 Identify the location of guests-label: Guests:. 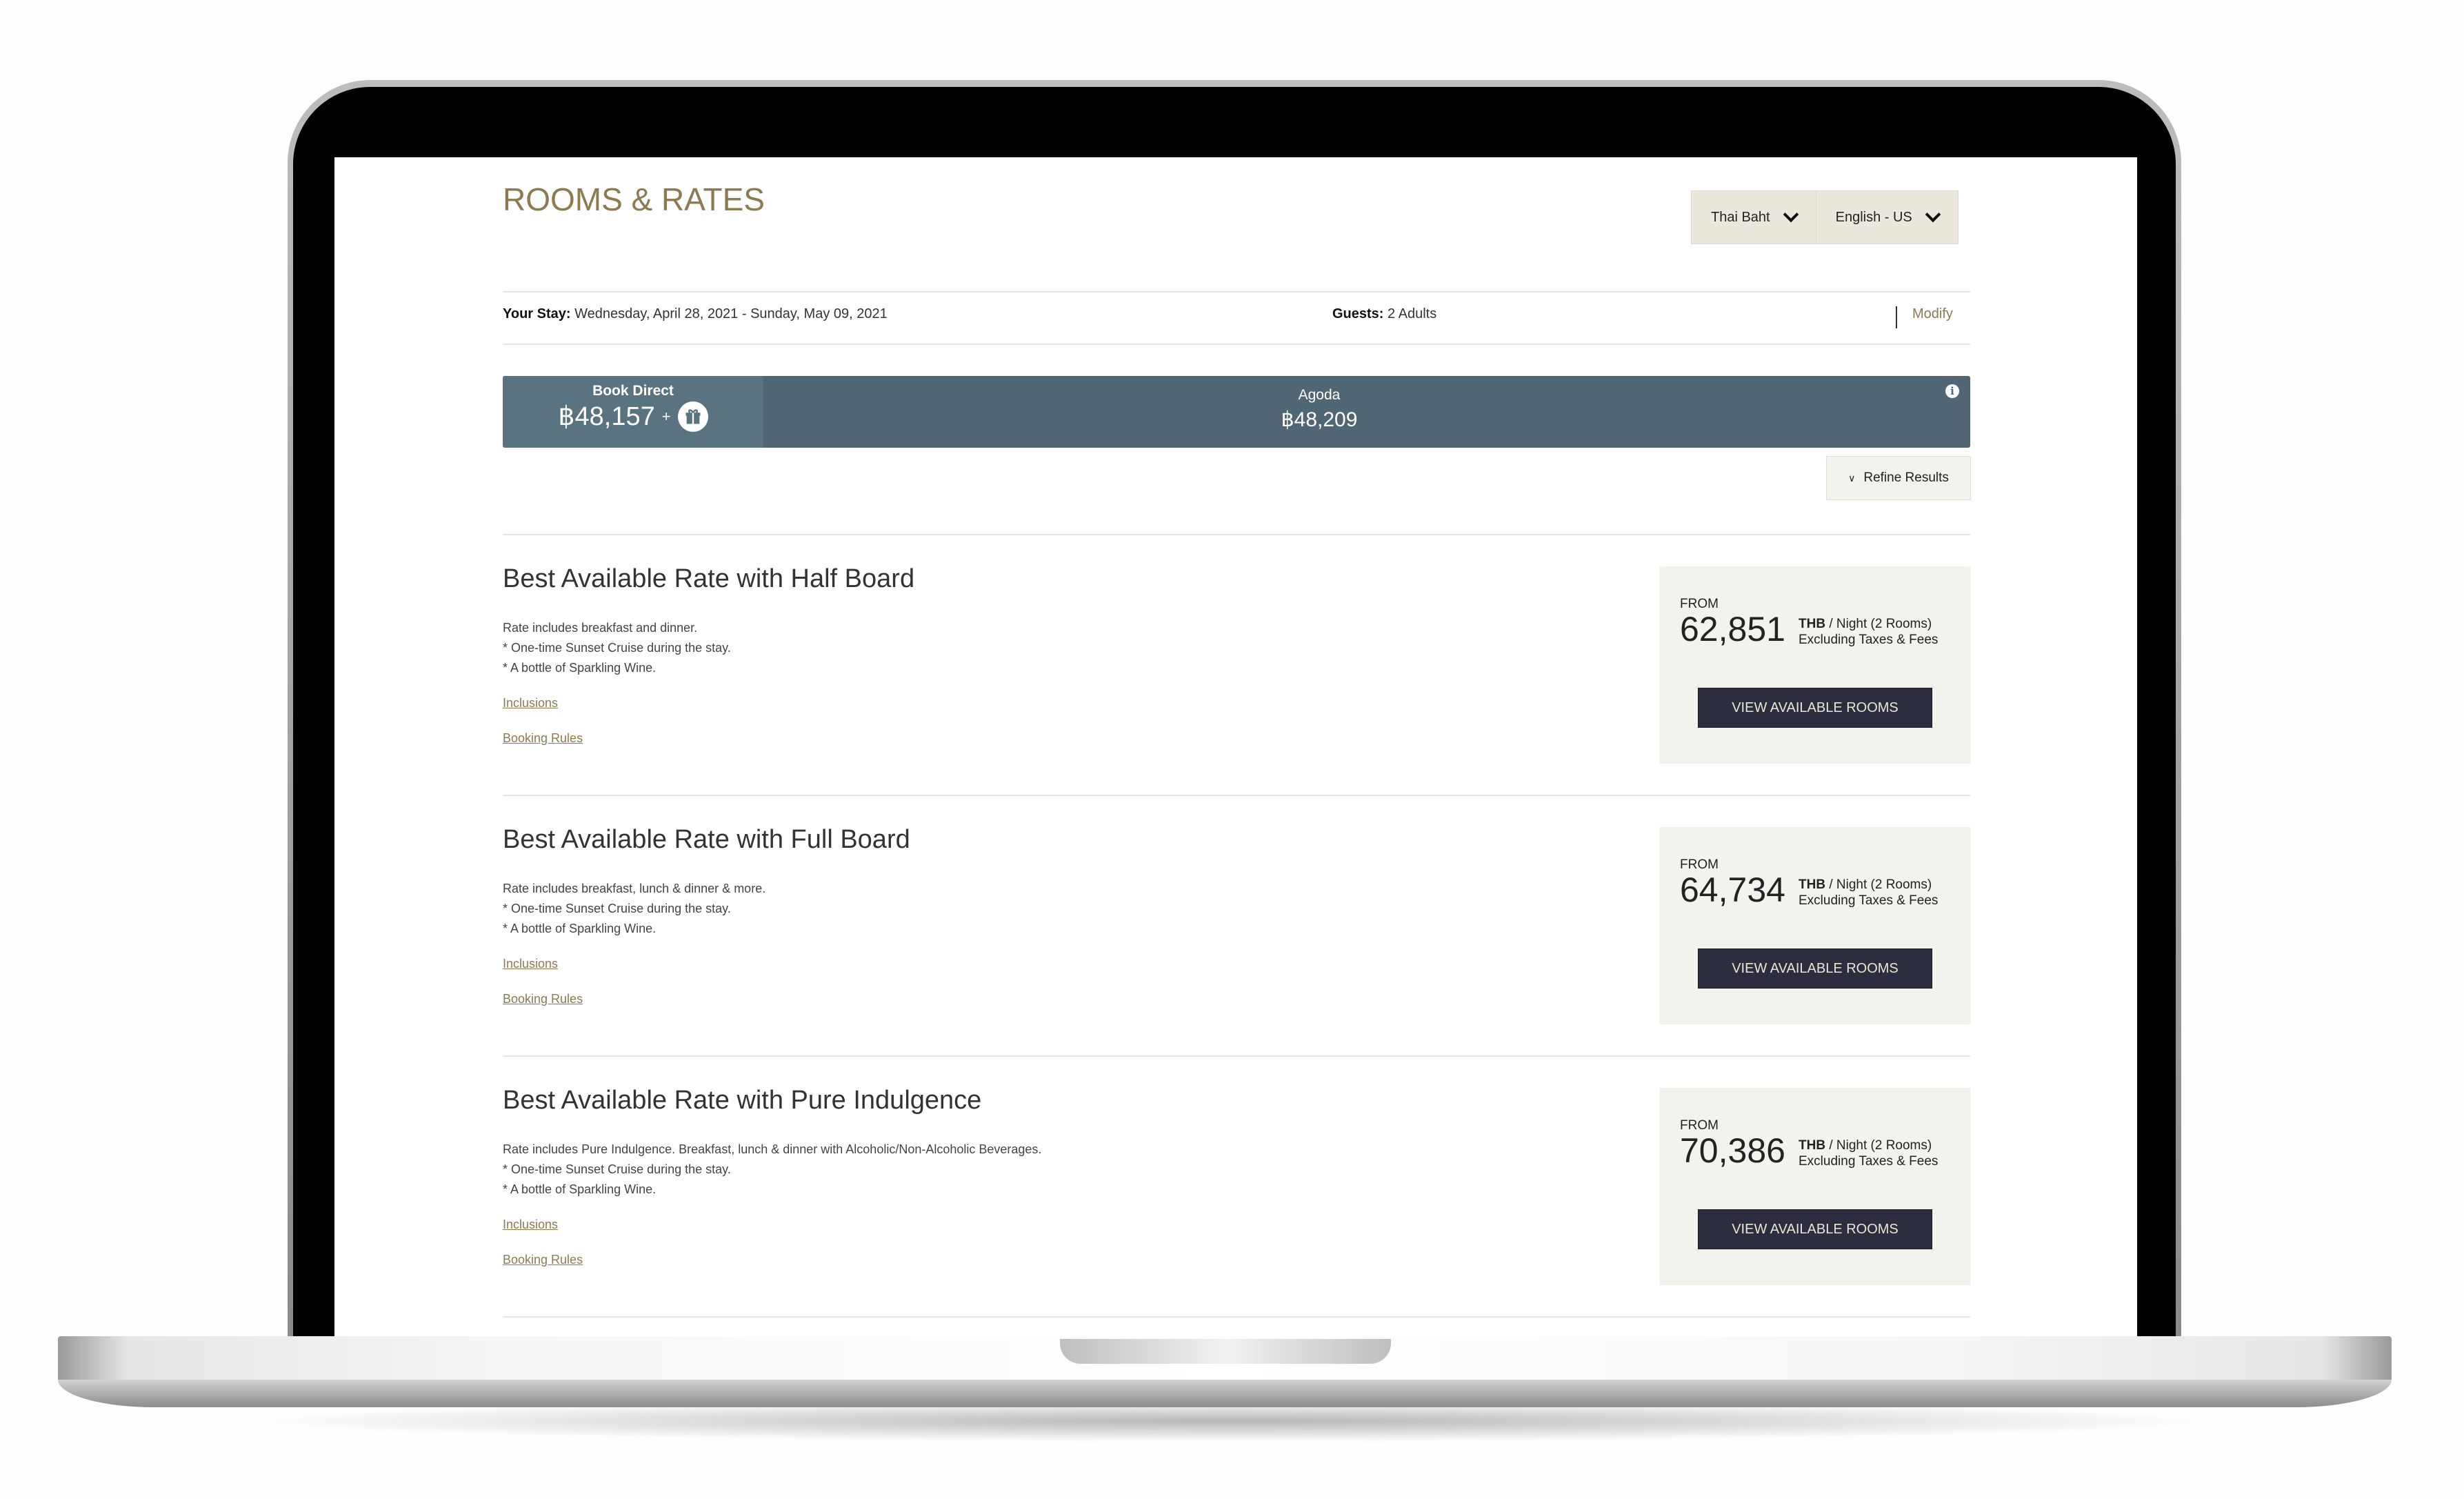
(1358, 314).